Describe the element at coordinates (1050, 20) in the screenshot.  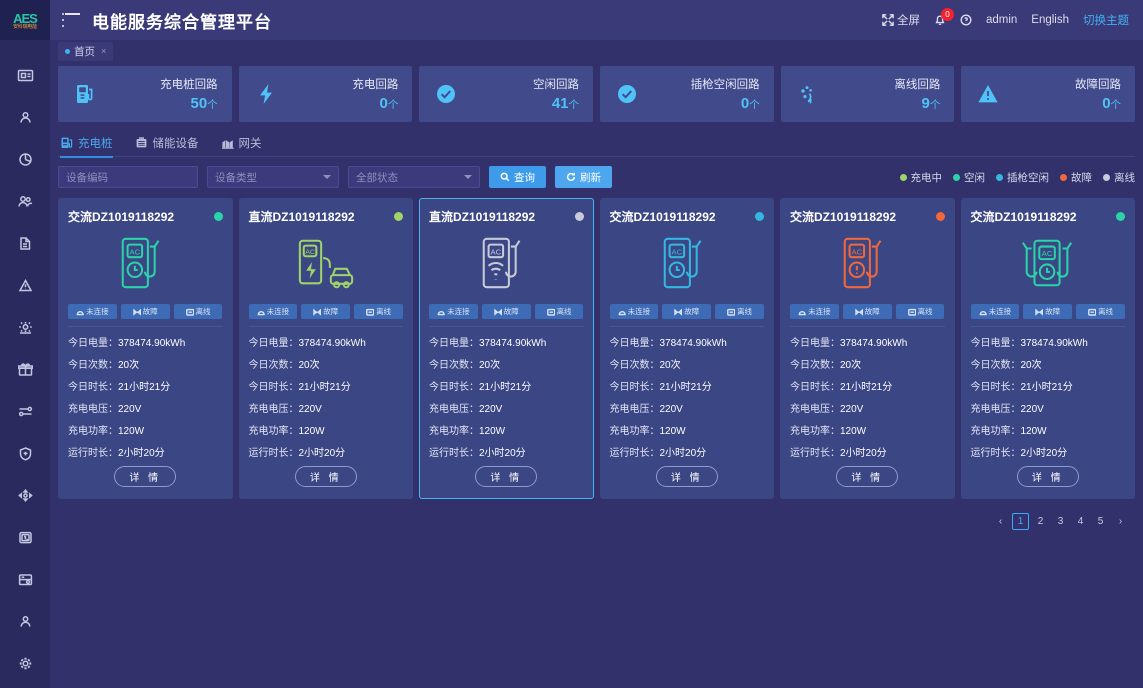
I see `language-switch: English` at that location.